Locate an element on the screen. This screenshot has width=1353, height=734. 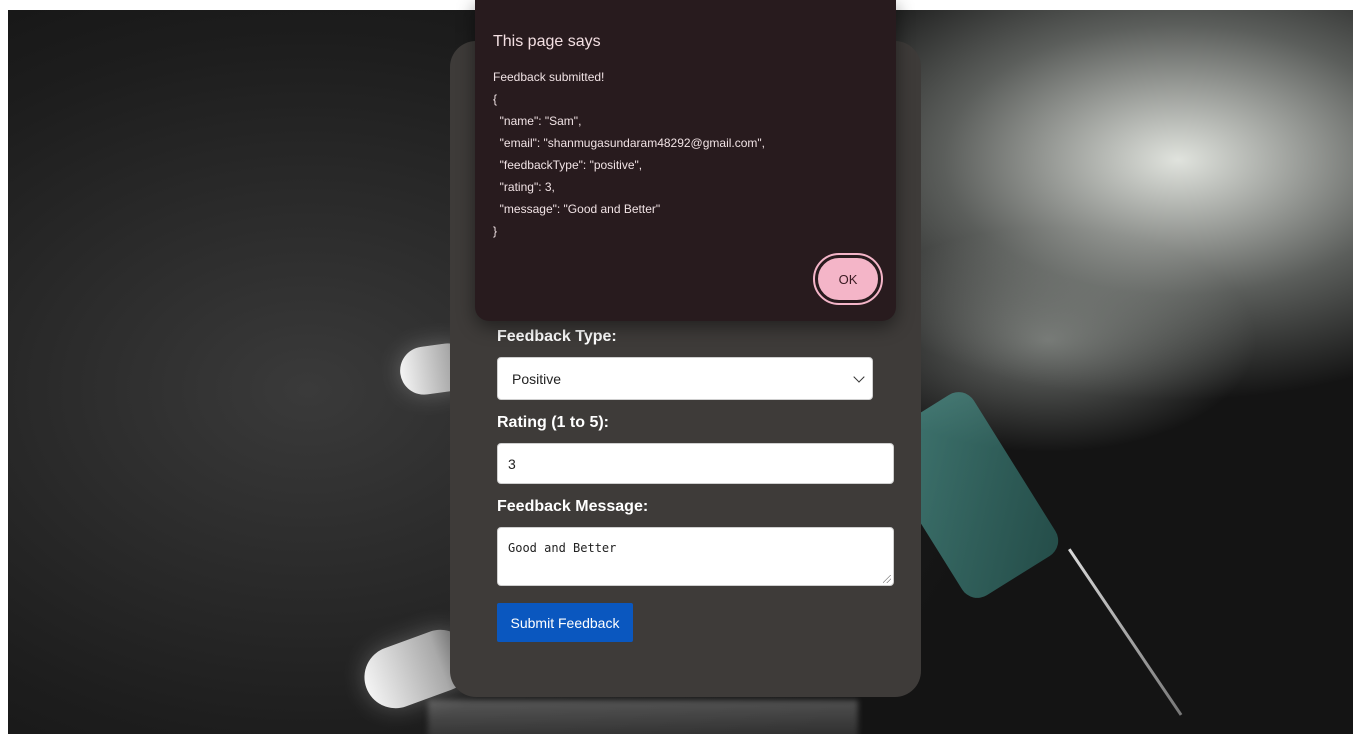
submit-feedback-button: Submit Feedback is located at coordinates (565, 622).